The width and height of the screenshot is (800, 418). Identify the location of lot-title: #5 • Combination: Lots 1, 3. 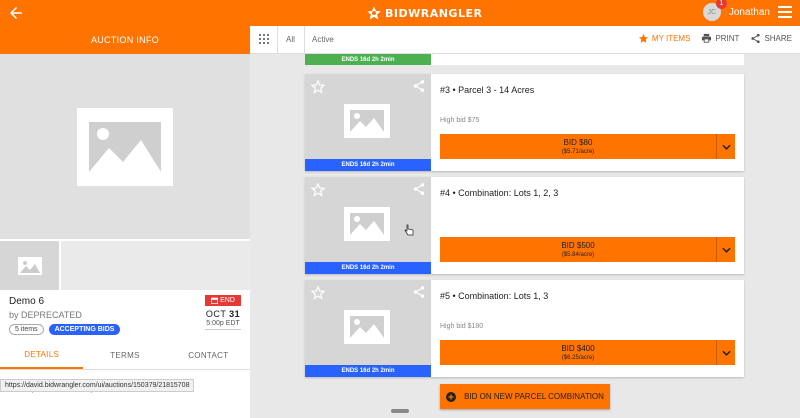
(494, 296).